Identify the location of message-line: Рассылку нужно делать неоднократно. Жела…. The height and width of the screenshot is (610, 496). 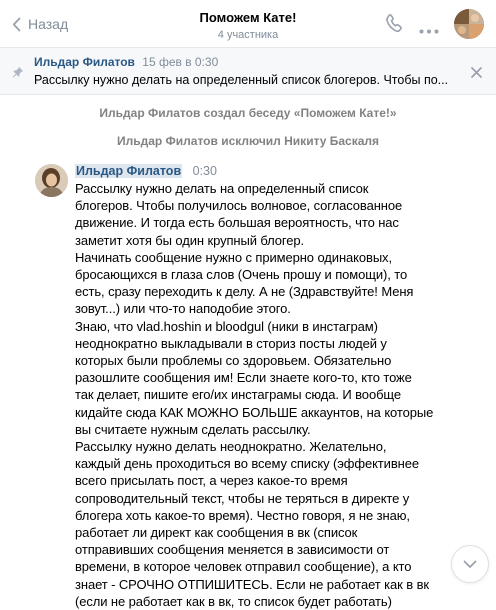
(231, 447).